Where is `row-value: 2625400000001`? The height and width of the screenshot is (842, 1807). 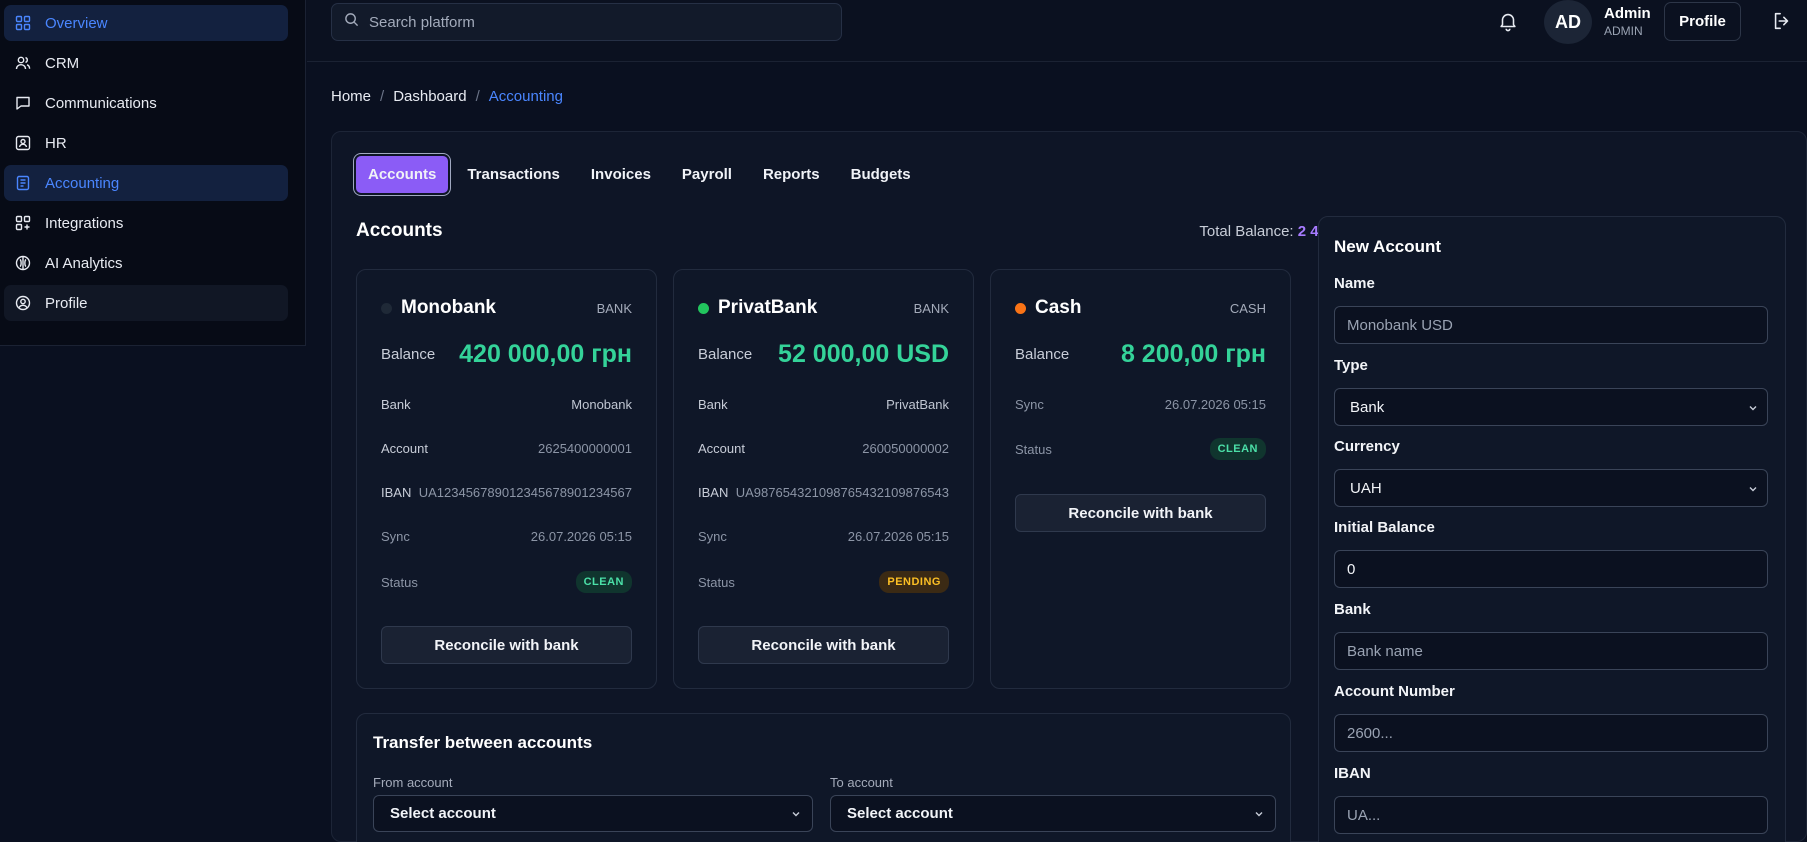
row-value: 2625400000001 is located at coordinates (585, 448).